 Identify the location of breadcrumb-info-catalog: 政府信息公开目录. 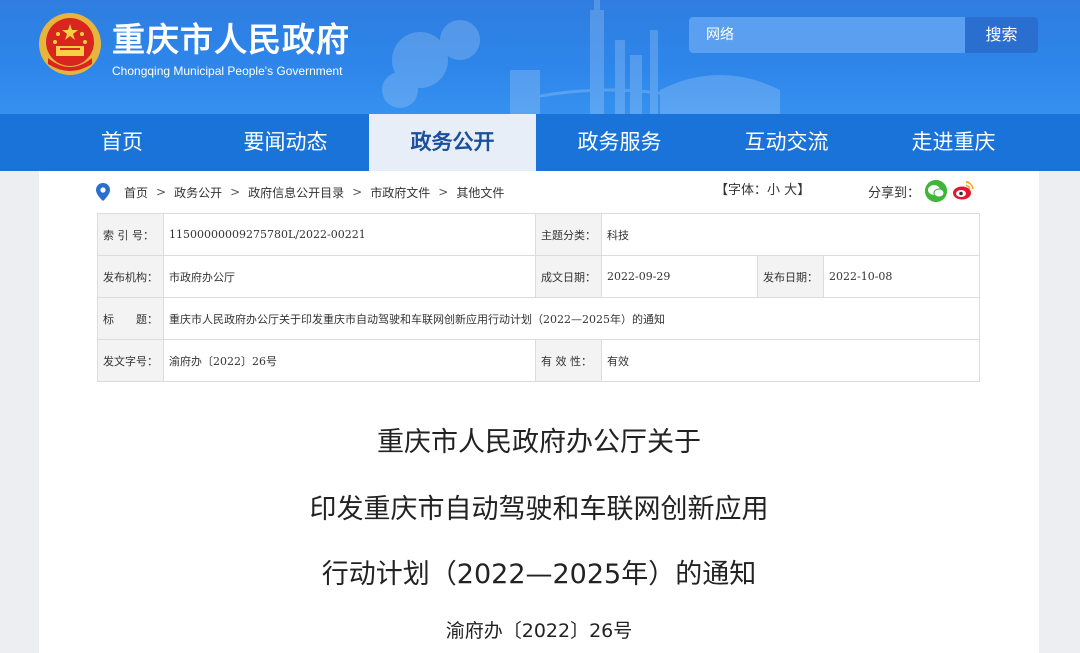
(296, 192).